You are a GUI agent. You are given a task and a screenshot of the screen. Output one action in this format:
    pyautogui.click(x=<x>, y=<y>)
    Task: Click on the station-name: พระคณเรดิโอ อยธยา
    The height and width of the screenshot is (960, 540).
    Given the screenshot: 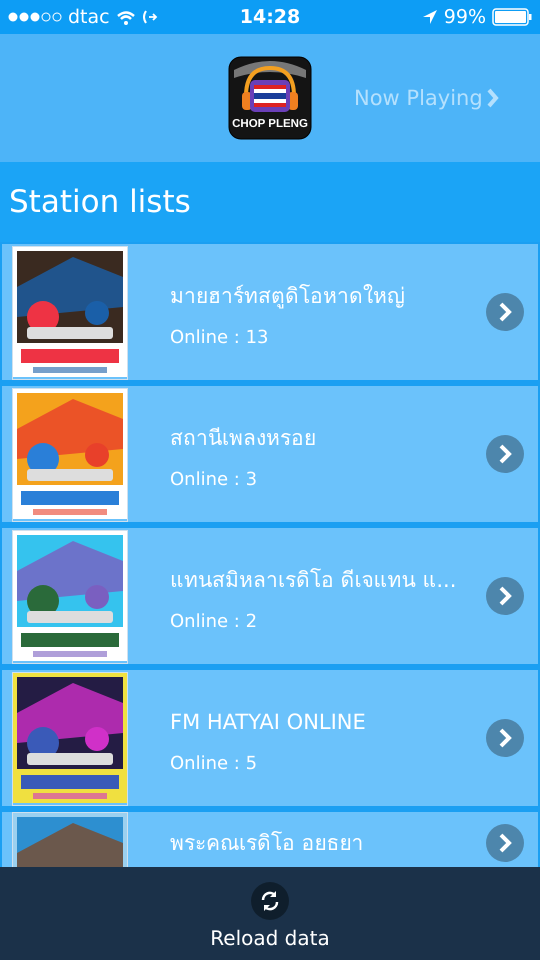 What is the action you would take?
    pyautogui.click(x=267, y=843)
    